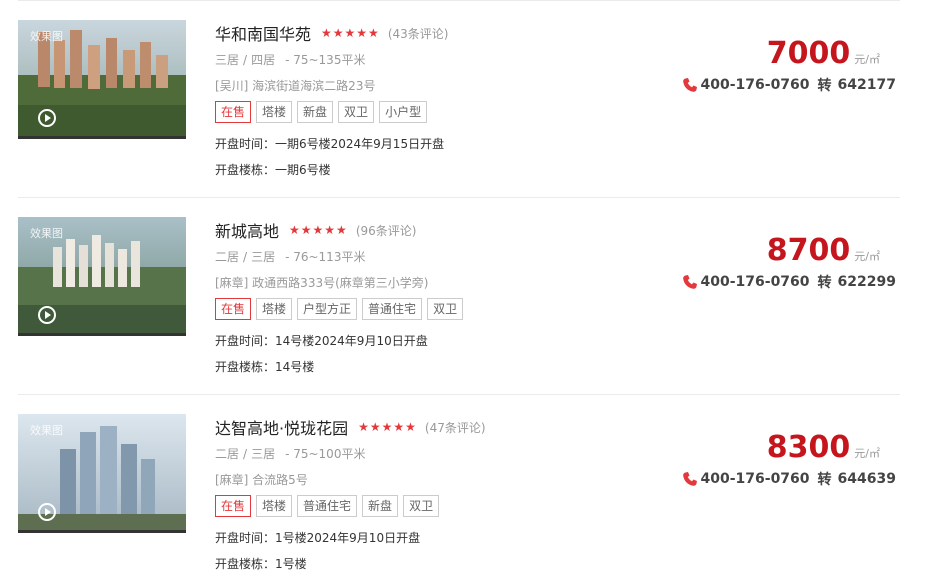 The height and width of the screenshot is (588, 928). What do you see at coordinates (295, 86) in the screenshot?
I see `address: [吴川] 海滨街道海滨二路23号` at bounding box center [295, 86].